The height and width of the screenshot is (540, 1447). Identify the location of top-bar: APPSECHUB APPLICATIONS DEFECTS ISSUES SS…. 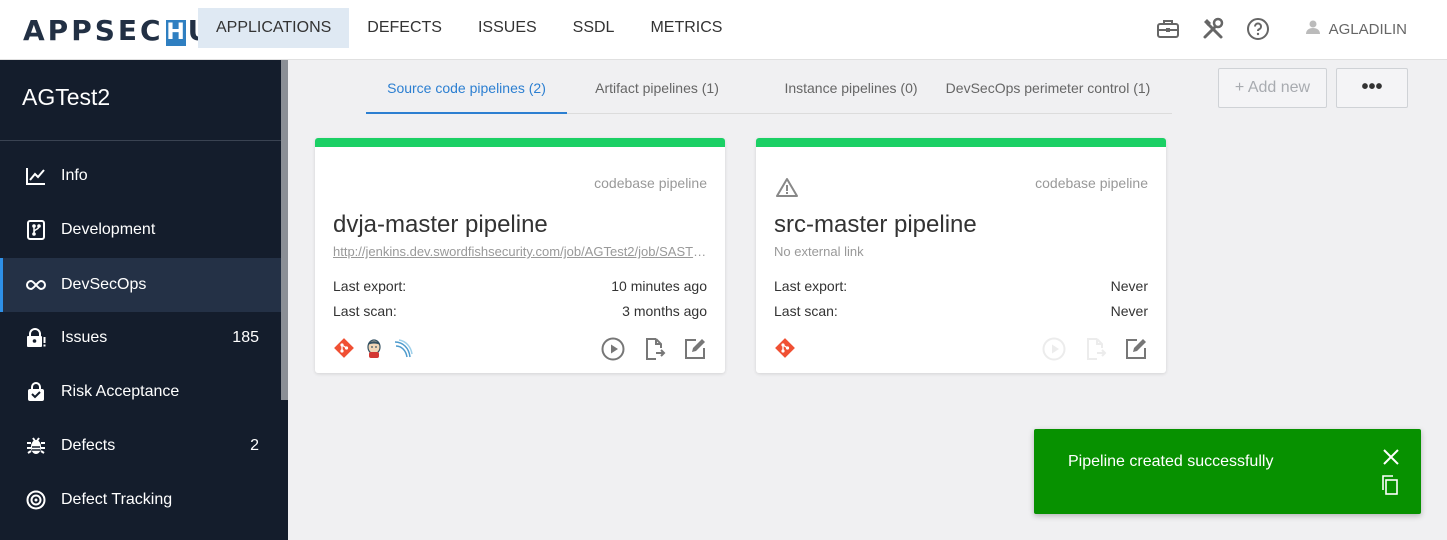
(723, 30).